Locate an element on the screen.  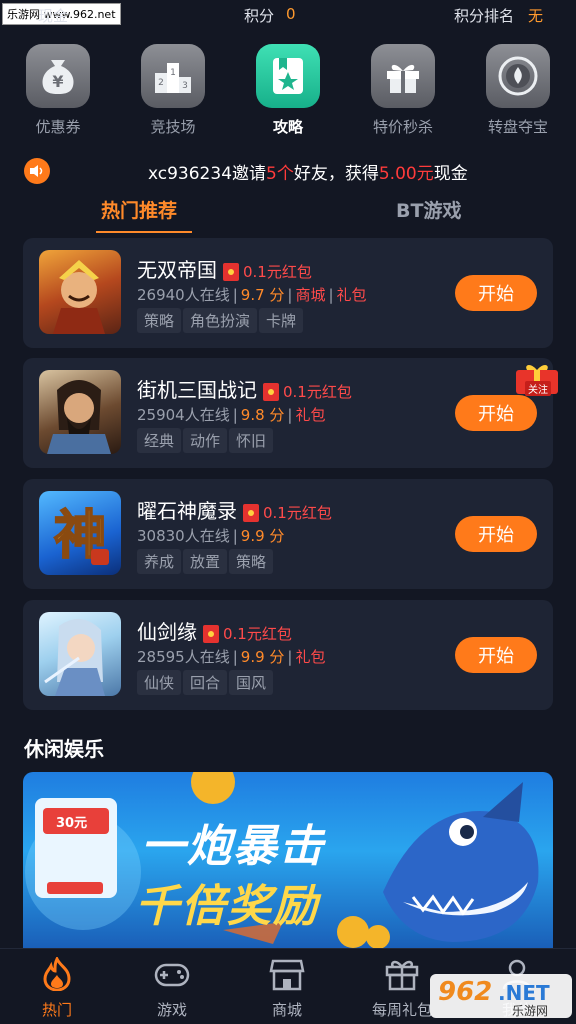
quick-item-arena: 213 竞技场 is located at coordinates (173, 90).